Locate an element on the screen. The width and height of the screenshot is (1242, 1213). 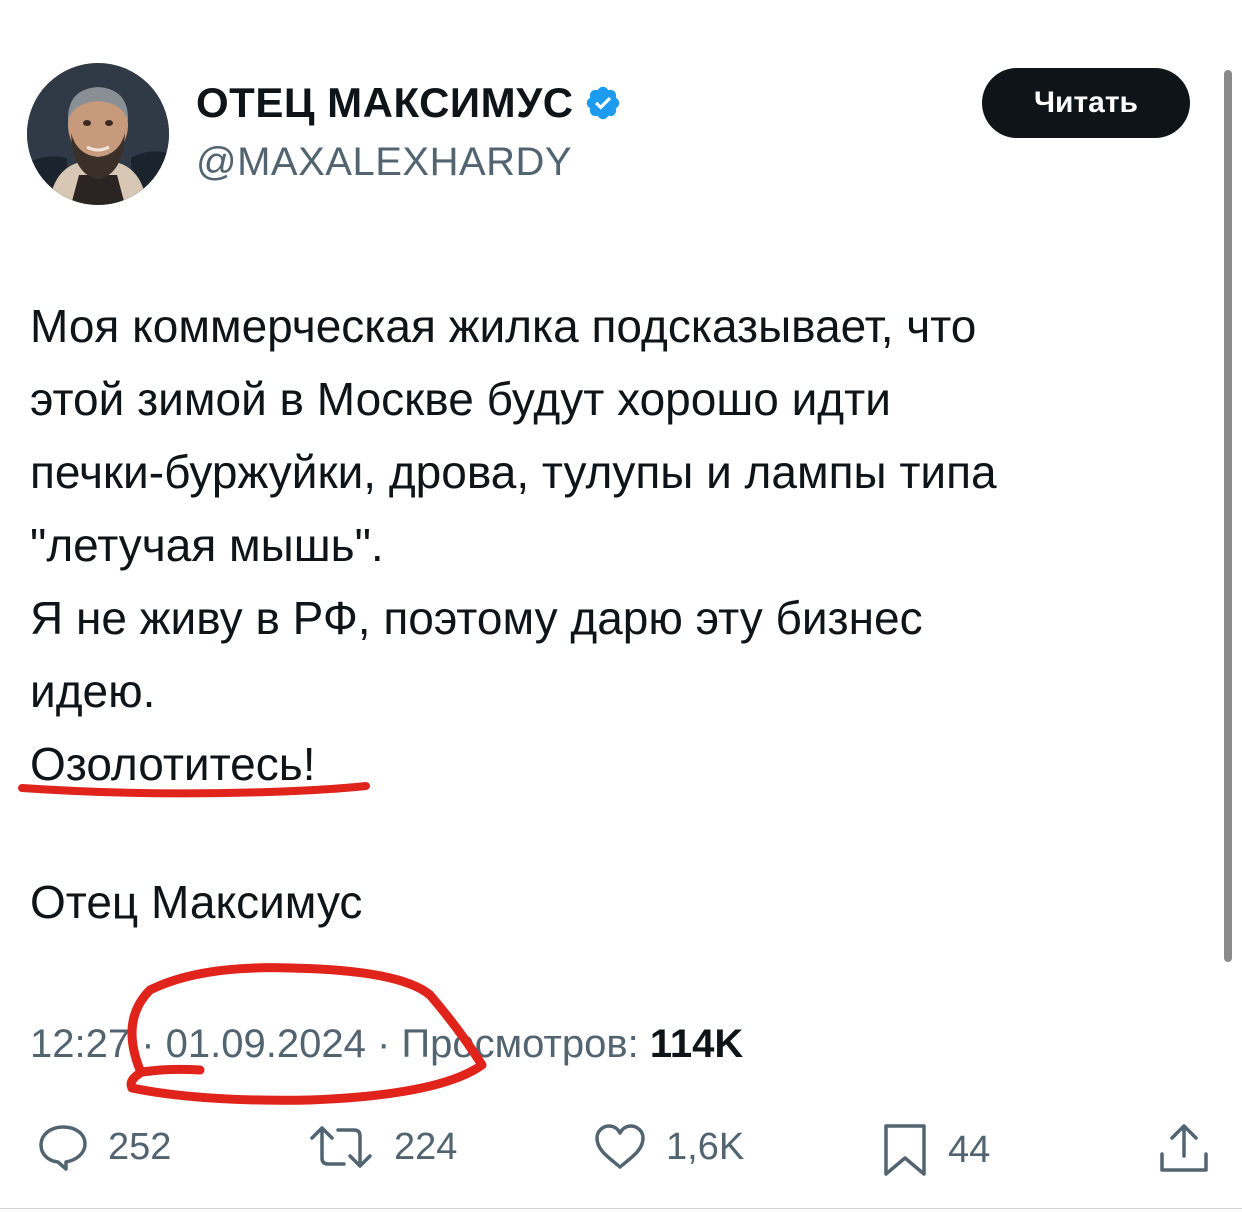
author-avatar is located at coordinates (98, 134).